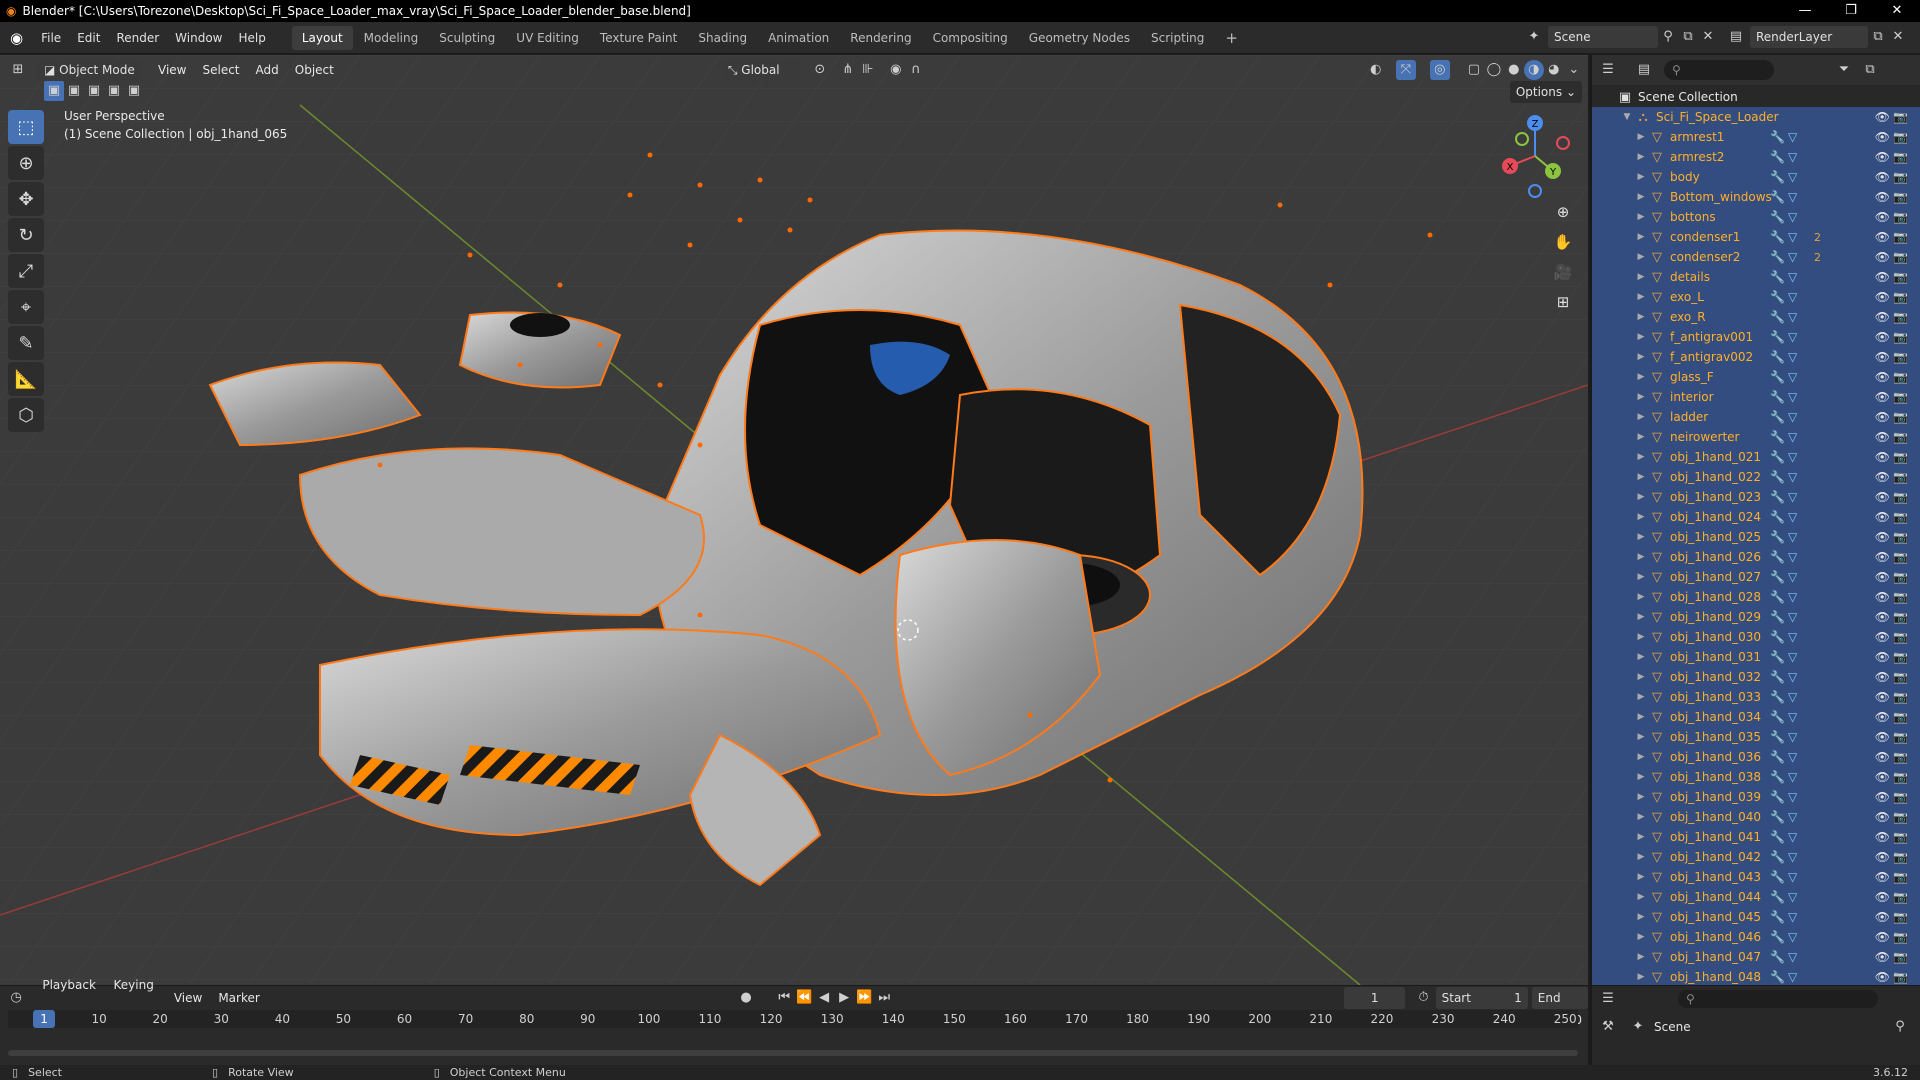 The image size is (1920, 1080). What do you see at coordinates (1756, 217) in the screenshot?
I see `outliner-object-row: ▶ ▽ bottons 🔧▽ 👁 📷` at bounding box center [1756, 217].